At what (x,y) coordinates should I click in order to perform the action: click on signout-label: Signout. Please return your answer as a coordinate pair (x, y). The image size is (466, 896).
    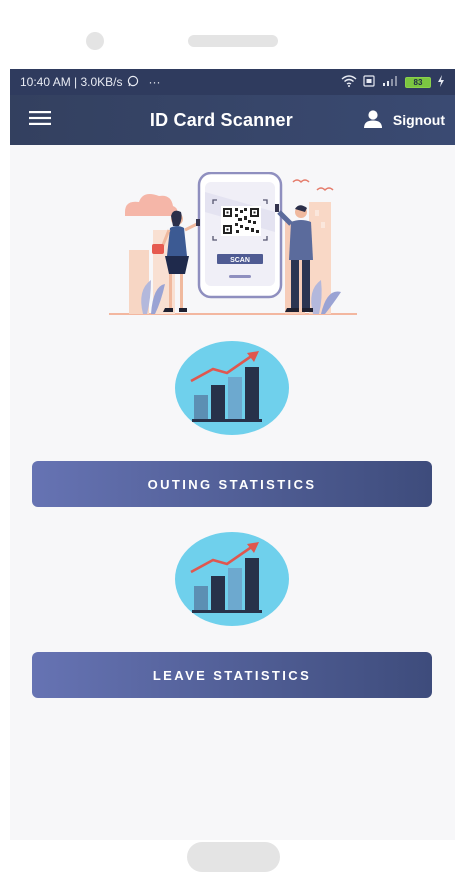
    Looking at the image, I should click on (418, 120).